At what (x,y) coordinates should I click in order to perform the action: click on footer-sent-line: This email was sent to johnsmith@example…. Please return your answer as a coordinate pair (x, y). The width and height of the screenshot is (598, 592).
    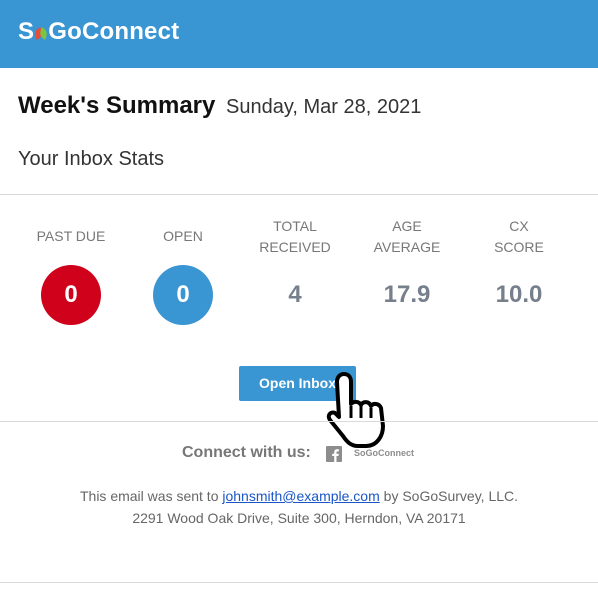
    Looking at the image, I should click on (299, 496).